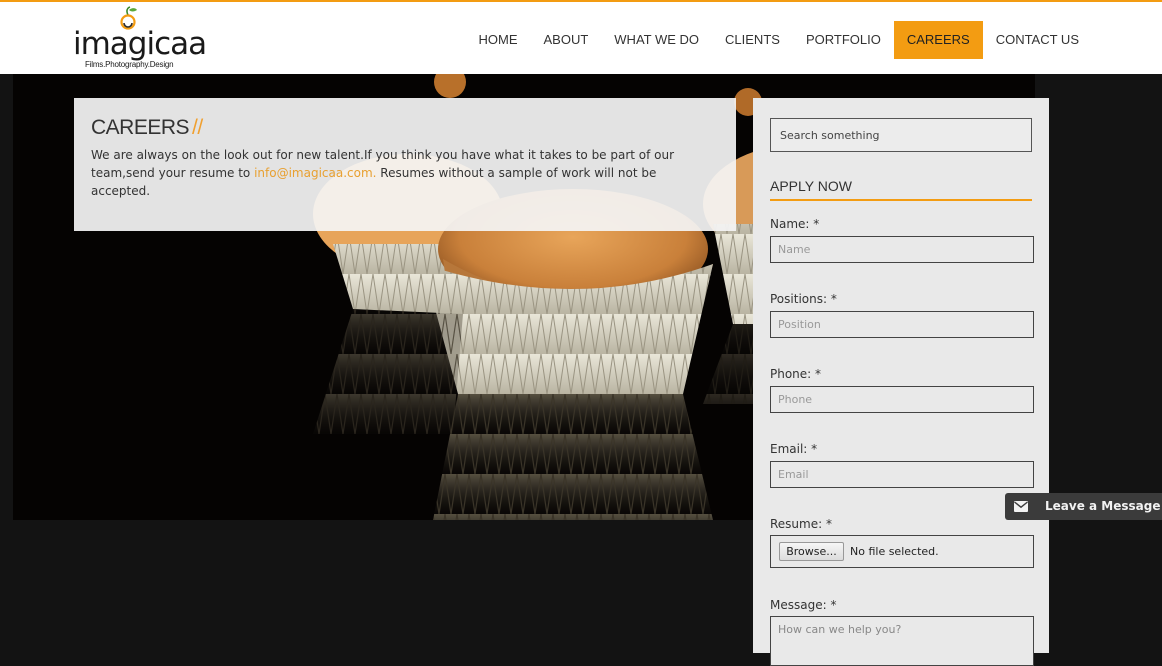  Describe the element at coordinates (801, 524) in the screenshot. I see `resume-label: Resume: *` at that location.